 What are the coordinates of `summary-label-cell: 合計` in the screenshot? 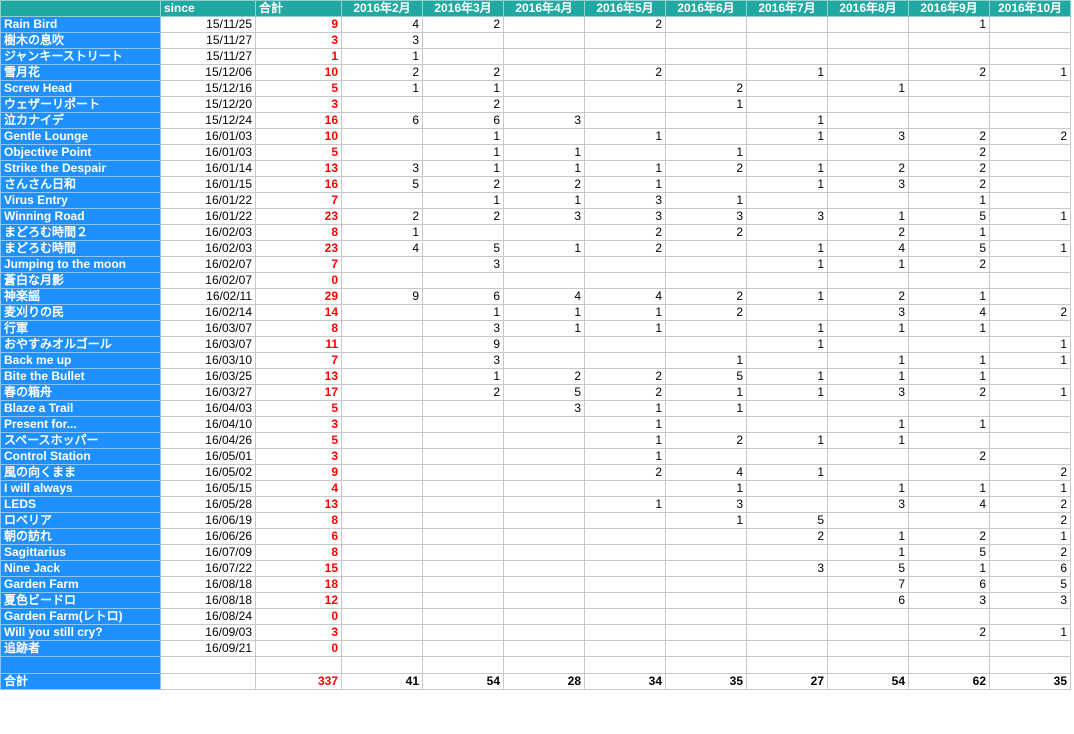 It's located at (80, 681).